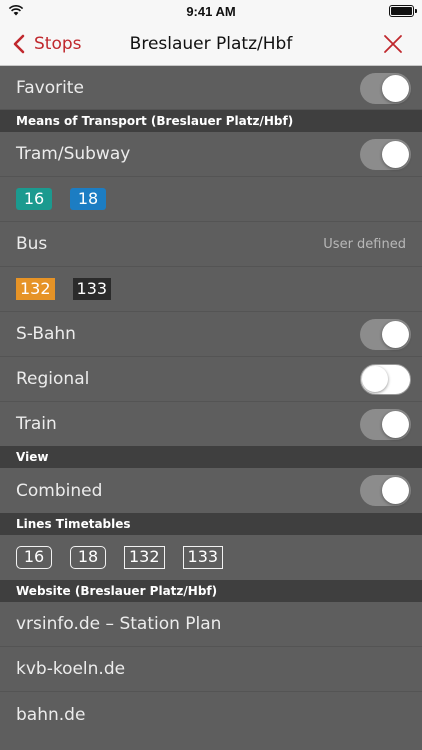 The width and height of the screenshot is (422, 750). What do you see at coordinates (88, 557) in the screenshot?
I see `timetable-line-18: 18` at bounding box center [88, 557].